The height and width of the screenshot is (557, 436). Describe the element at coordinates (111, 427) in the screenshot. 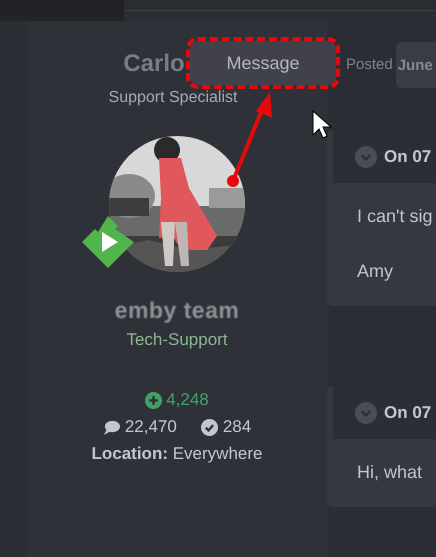

I see `comment-icon` at that location.